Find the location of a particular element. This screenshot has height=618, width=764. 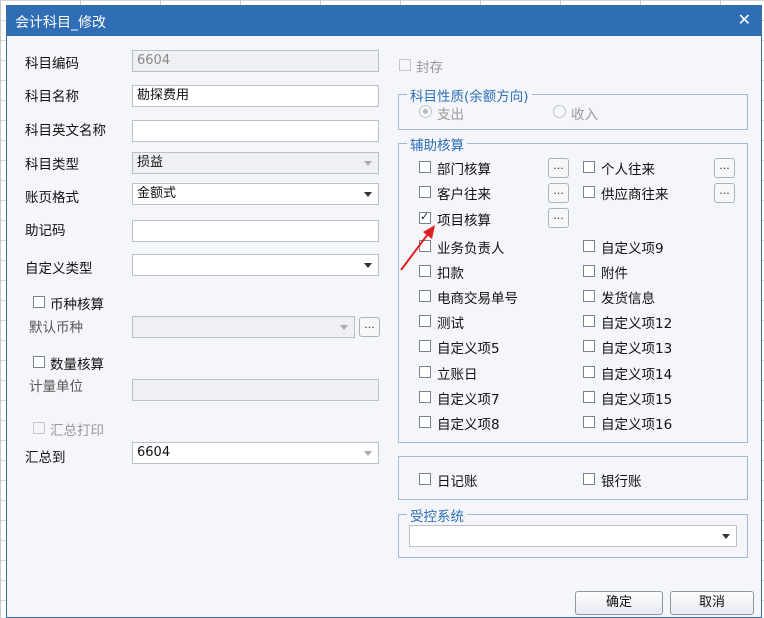

aux-personal-checkbox is located at coordinates (589, 167).